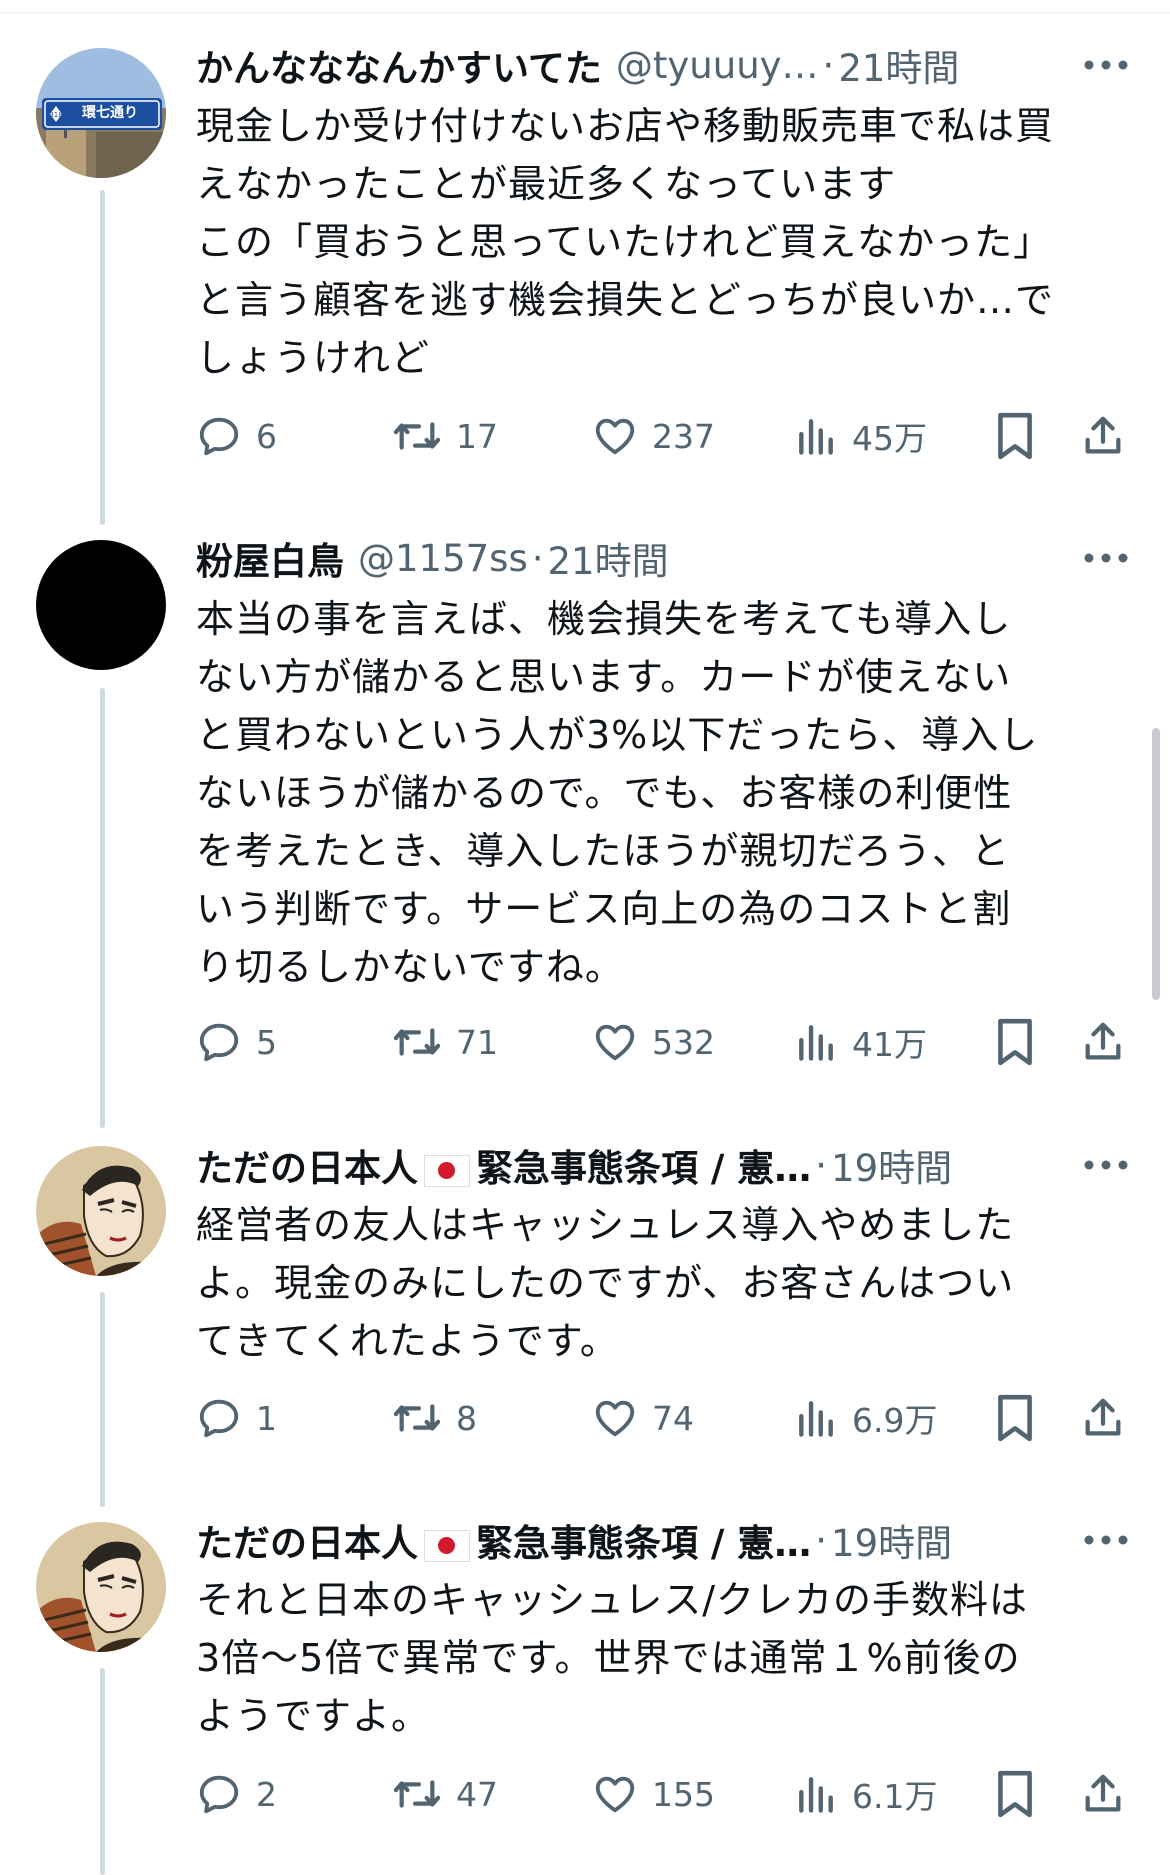 The image size is (1170, 1875). I want to click on reply-button: 2, so click(236, 1794).